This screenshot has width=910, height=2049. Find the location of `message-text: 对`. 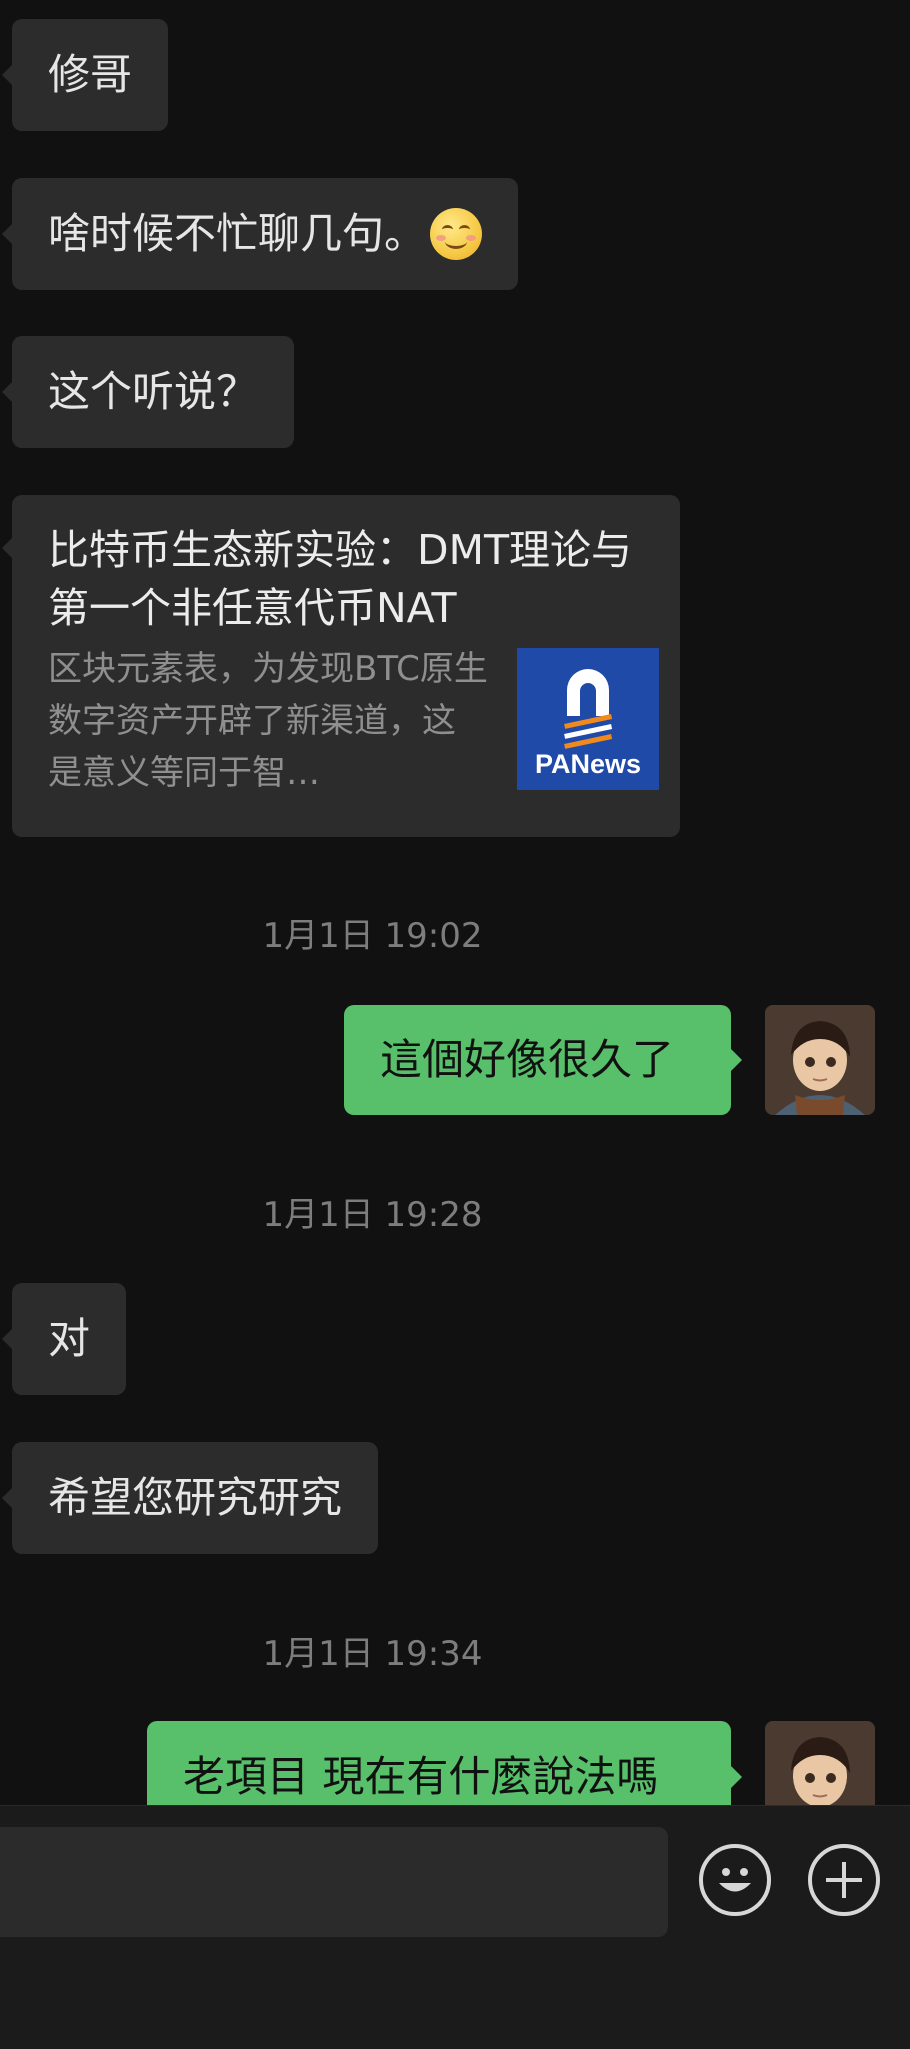

message-text: 对 is located at coordinates (69, 1338).